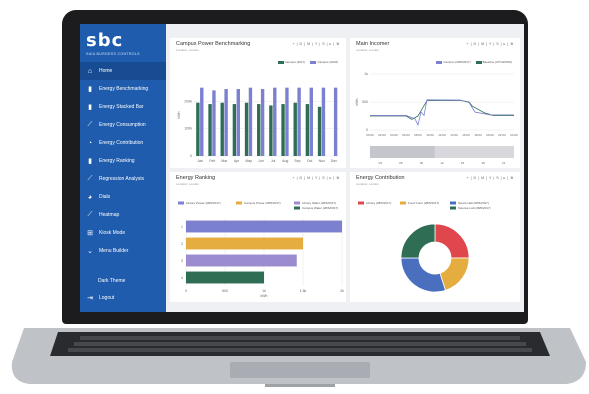 This screenshot has width=589, height=394. Describe the element at coordinates (261, 161) in the screenshot. I see `x-tick-label: Jun` at that location.